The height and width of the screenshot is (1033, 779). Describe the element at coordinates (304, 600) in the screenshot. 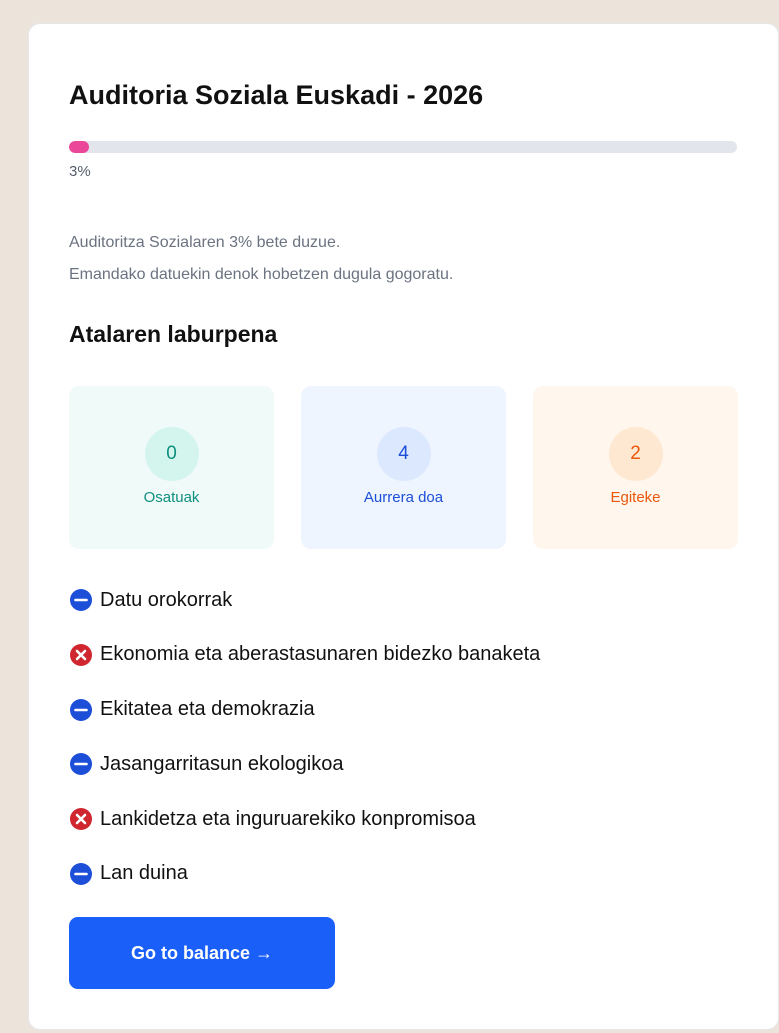

I see `section-item: Datu orokorrak` at that location.